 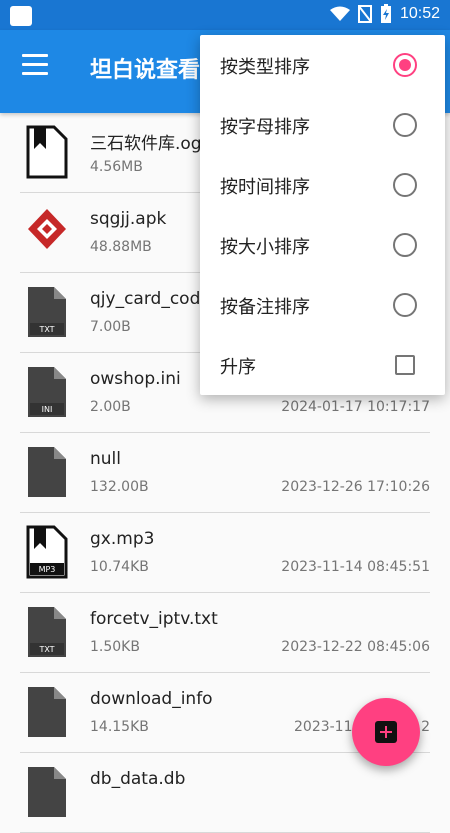 I want to click on clock: 10:52, so click(x=419, y=13).